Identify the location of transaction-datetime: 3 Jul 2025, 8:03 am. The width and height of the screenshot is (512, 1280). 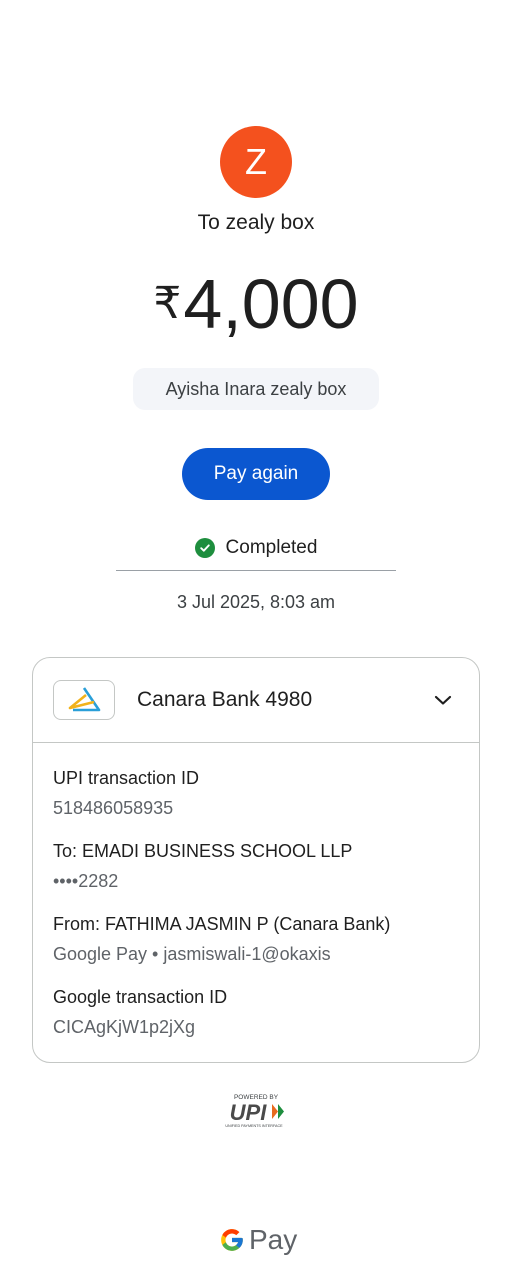
(256, 602).